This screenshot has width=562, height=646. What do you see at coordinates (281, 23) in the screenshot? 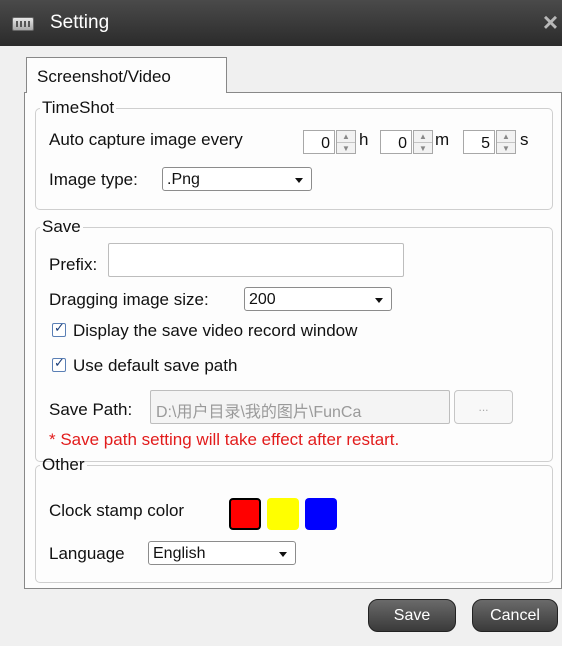
I see `title-bar: Setting ×` at bounding box center [281, 23].